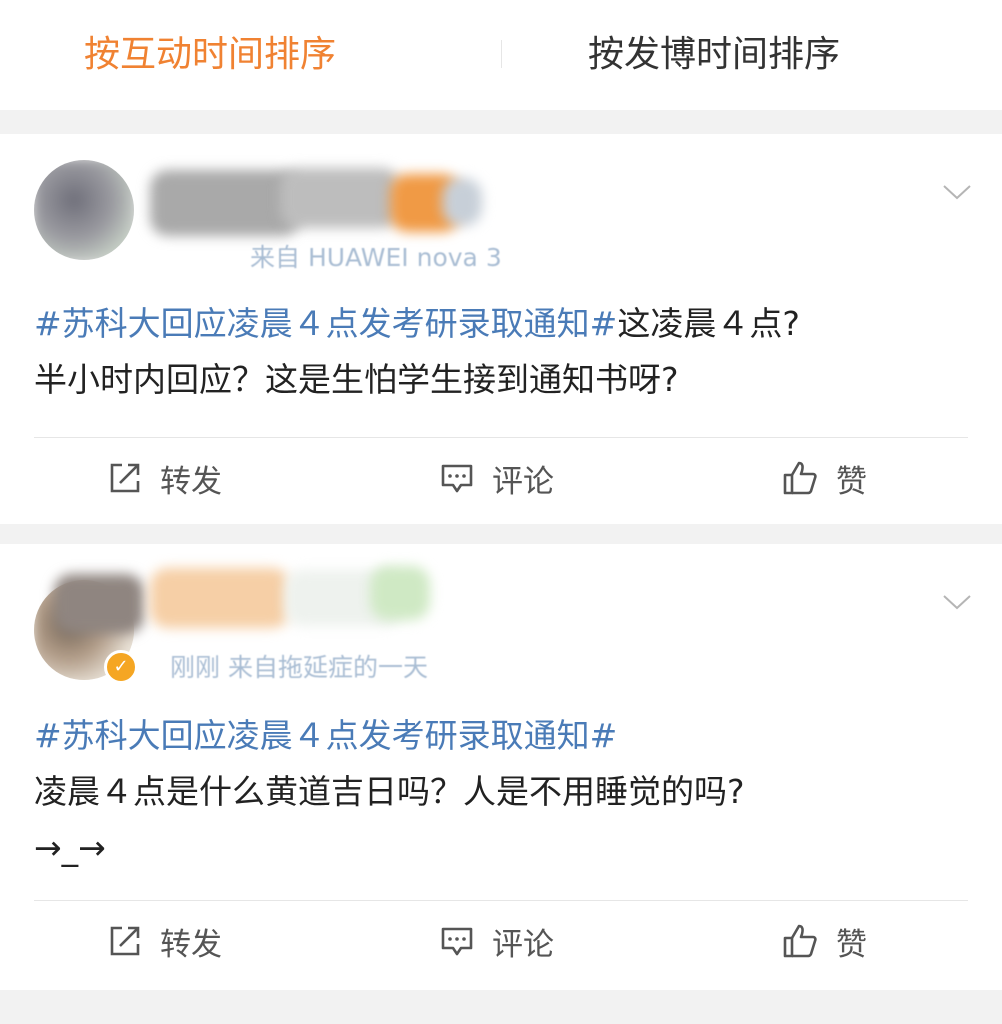 This screenshot has width=1002, height=1024. I want to click on tab-sort-by-interaction: 按互动时间排序, so click(210, 55).